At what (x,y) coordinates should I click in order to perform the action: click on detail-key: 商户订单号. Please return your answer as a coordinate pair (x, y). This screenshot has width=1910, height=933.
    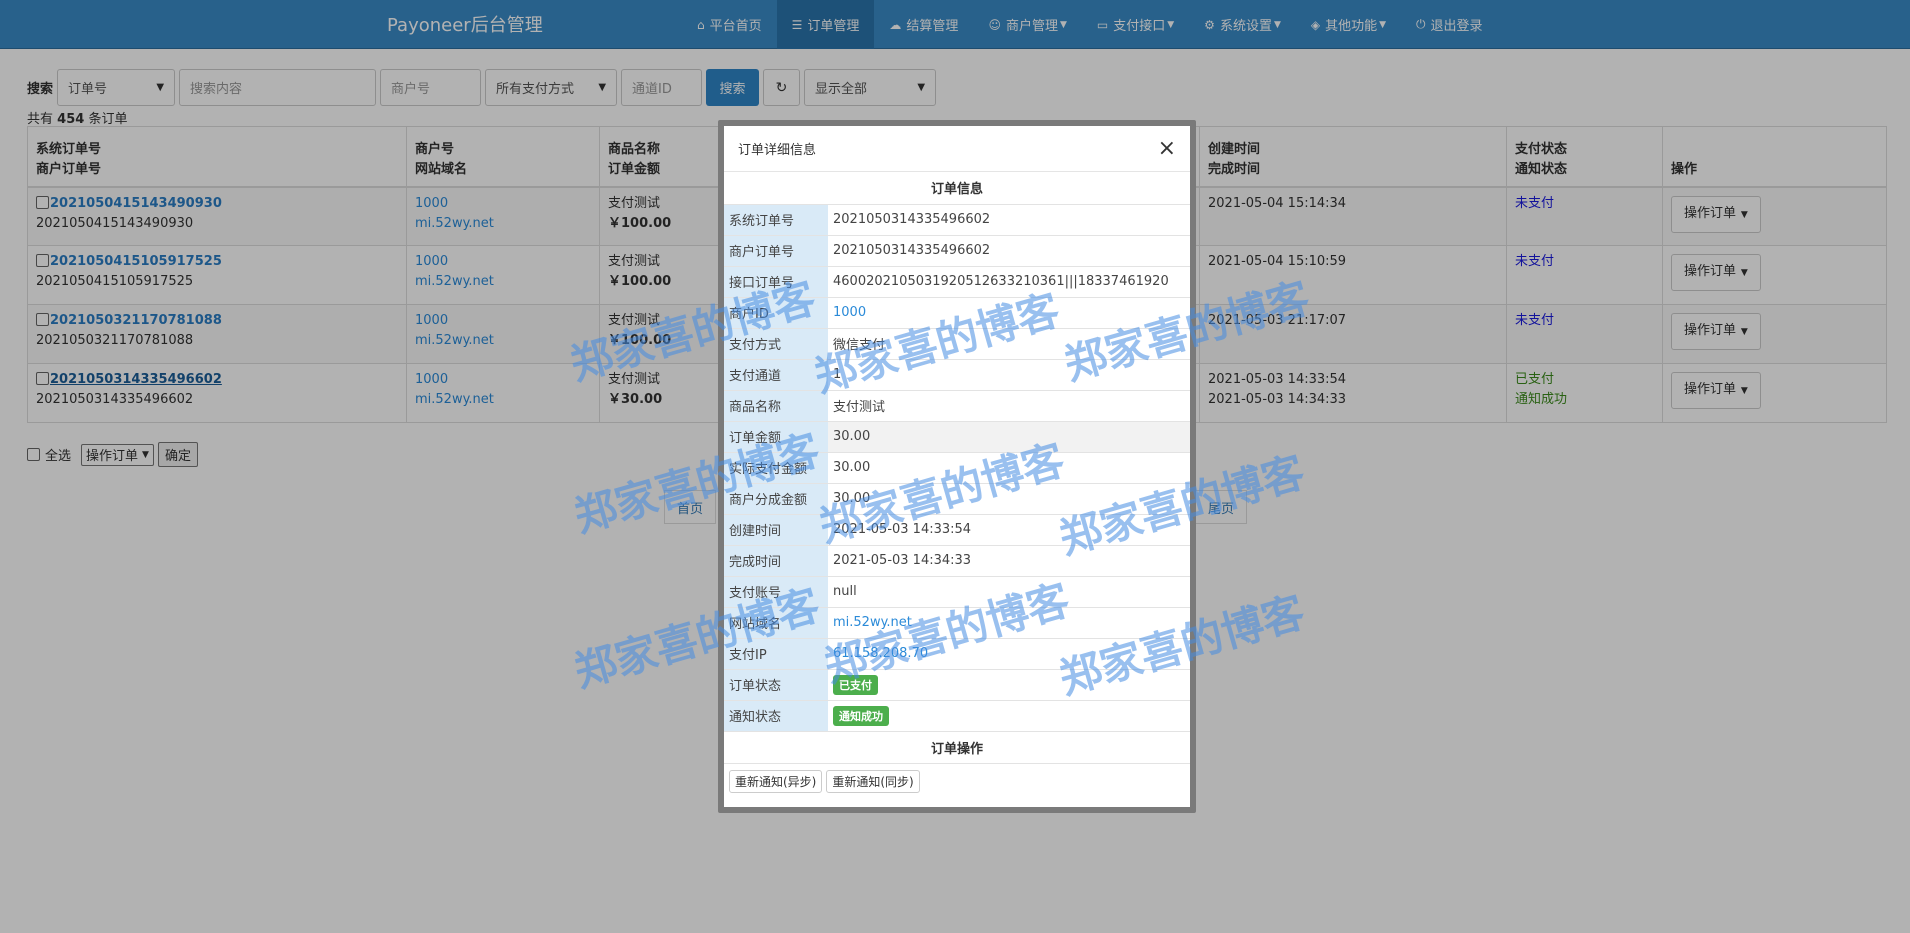
    Looking at the image, I should click on (776, 251).